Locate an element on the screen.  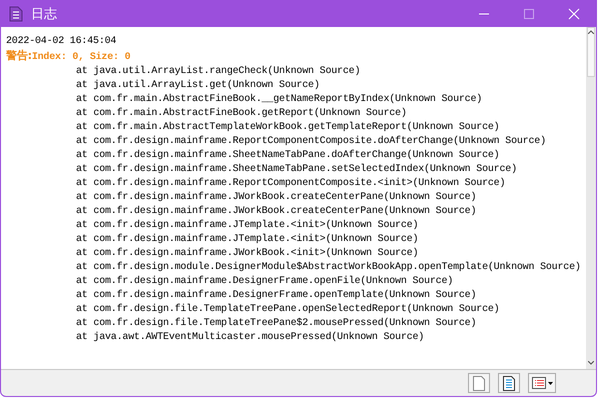
list-icon is located at coordinates (539, 383).